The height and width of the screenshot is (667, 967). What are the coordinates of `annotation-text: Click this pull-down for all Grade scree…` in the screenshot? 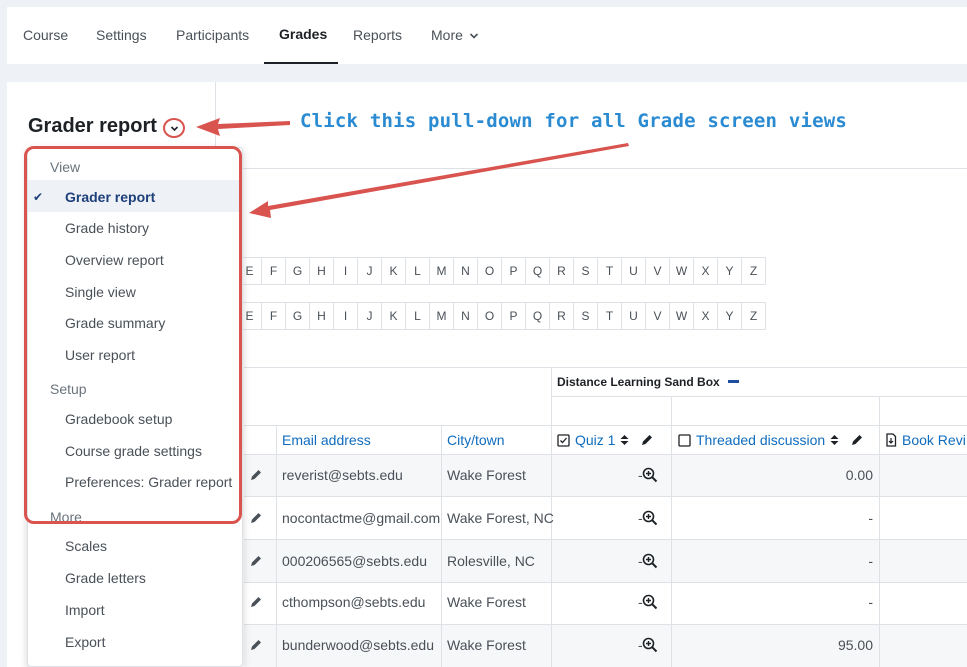 It's located at (574, 121).